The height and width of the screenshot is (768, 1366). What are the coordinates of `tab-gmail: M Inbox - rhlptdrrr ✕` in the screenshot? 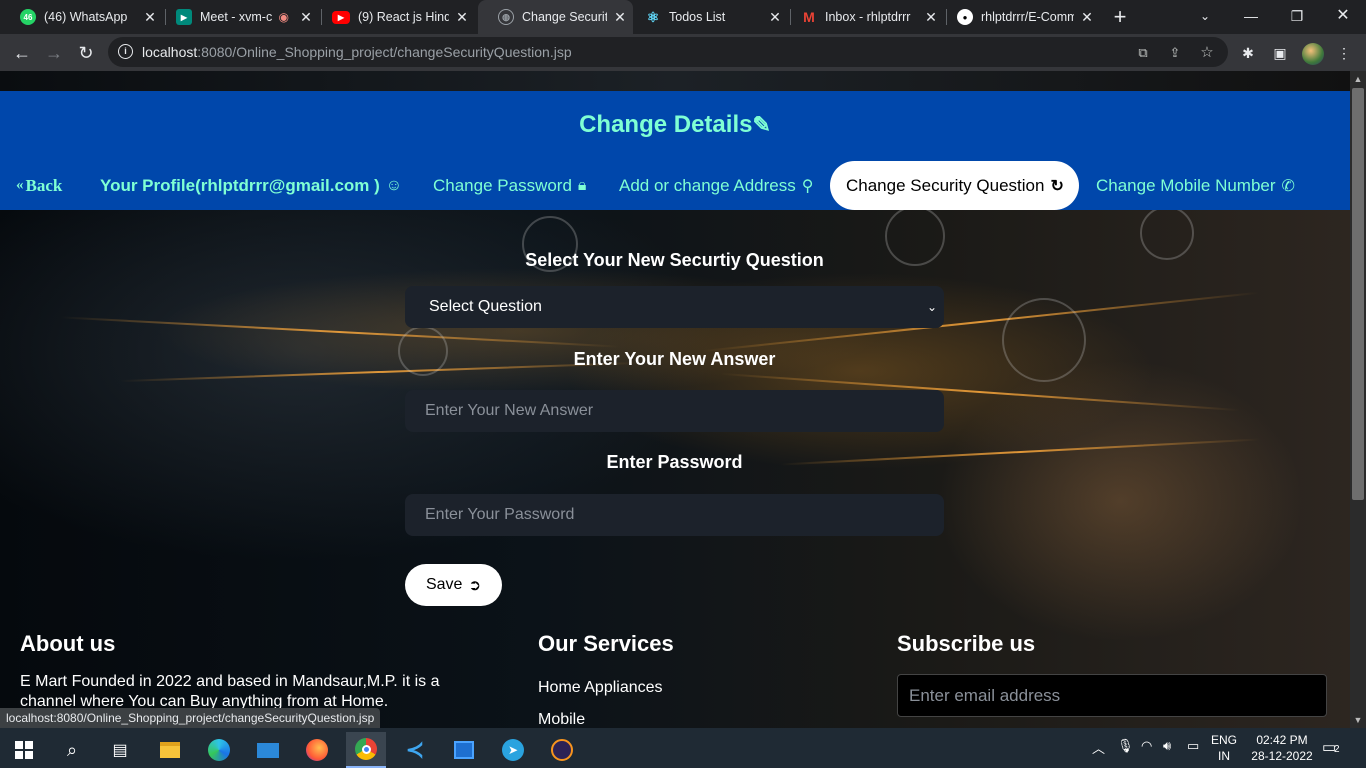 It's located at (862, 17).